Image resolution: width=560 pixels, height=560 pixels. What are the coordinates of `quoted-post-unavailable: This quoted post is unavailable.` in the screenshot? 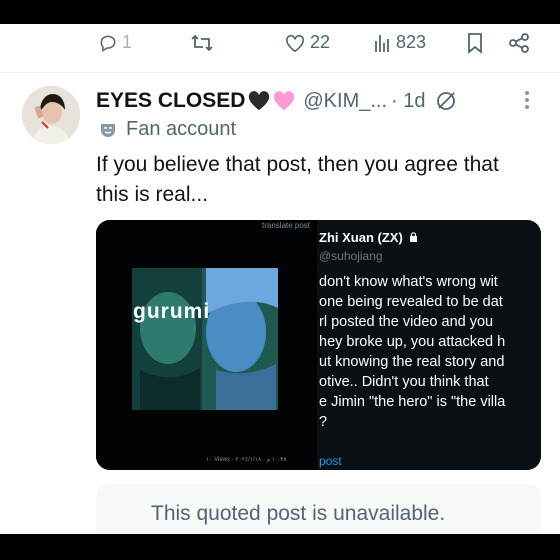 It's located at (318, 509).